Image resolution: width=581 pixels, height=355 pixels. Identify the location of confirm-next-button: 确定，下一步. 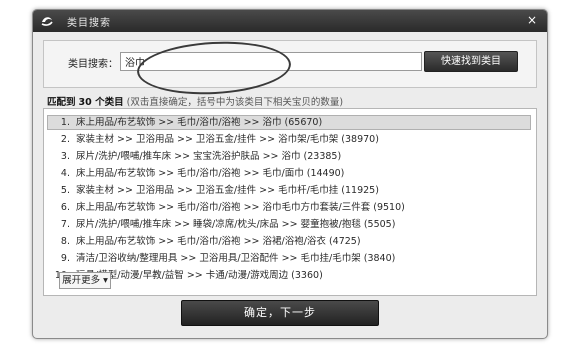
(280, 313).